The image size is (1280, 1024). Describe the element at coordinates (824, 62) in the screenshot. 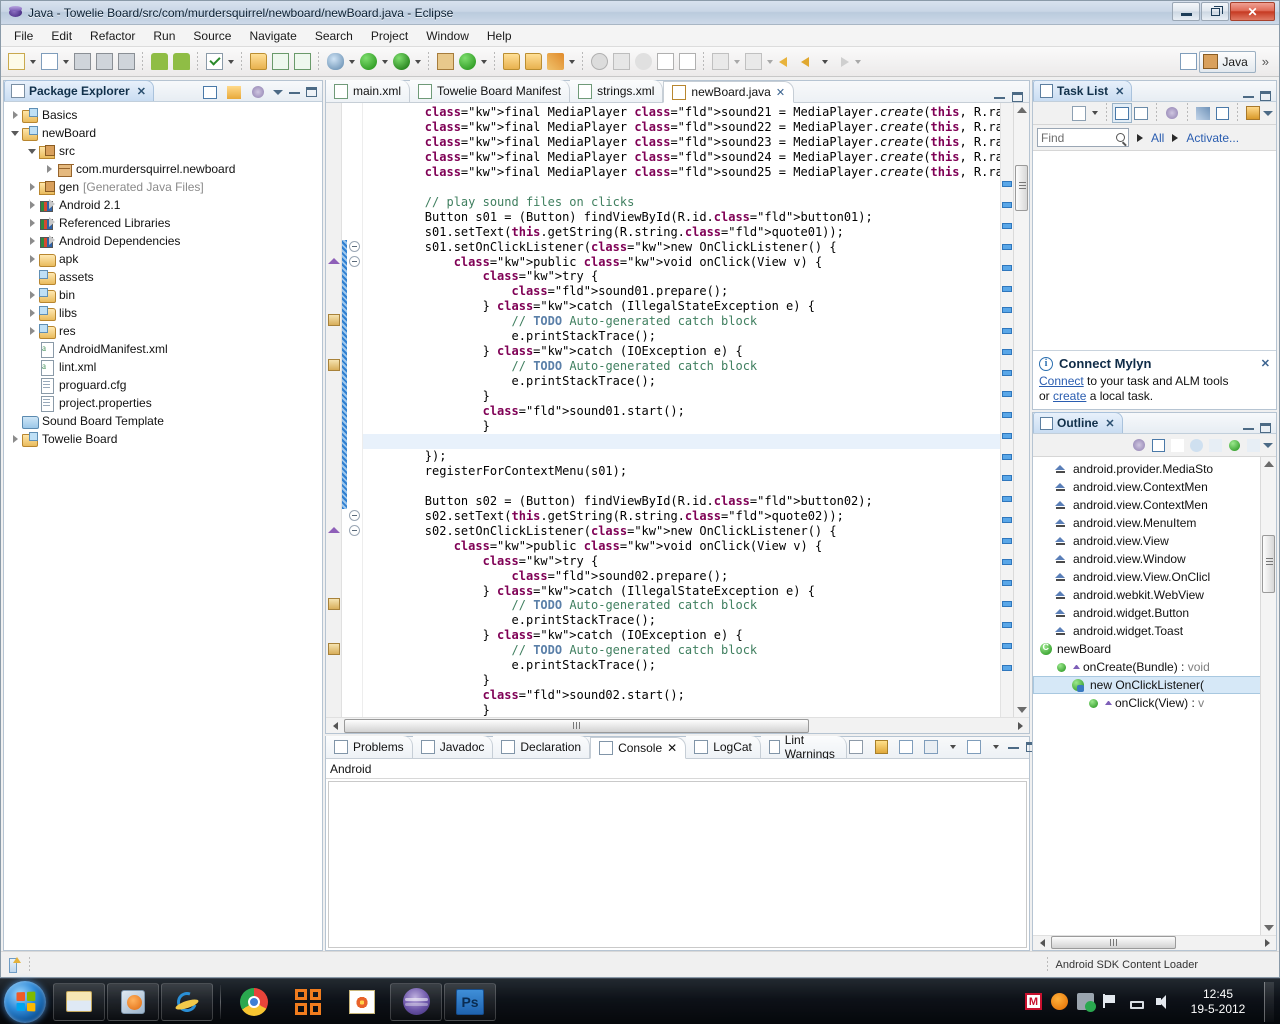

I see `back-dropdown` at that location.